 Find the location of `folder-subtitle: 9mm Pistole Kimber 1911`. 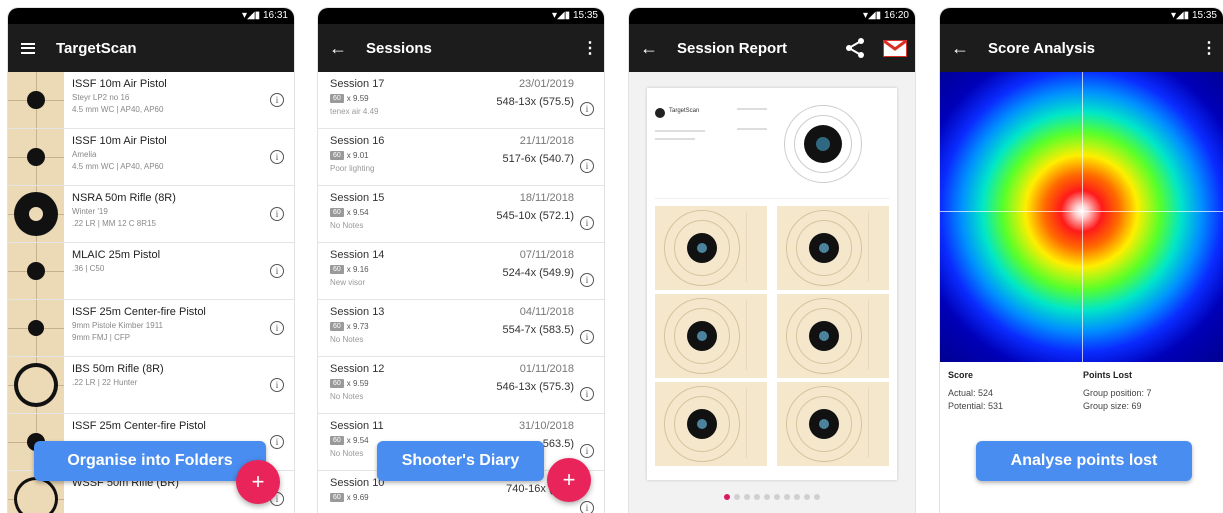

folder-subtitle: 9mm Pistole Kimber 1911 is located at coordinates (117, 325).